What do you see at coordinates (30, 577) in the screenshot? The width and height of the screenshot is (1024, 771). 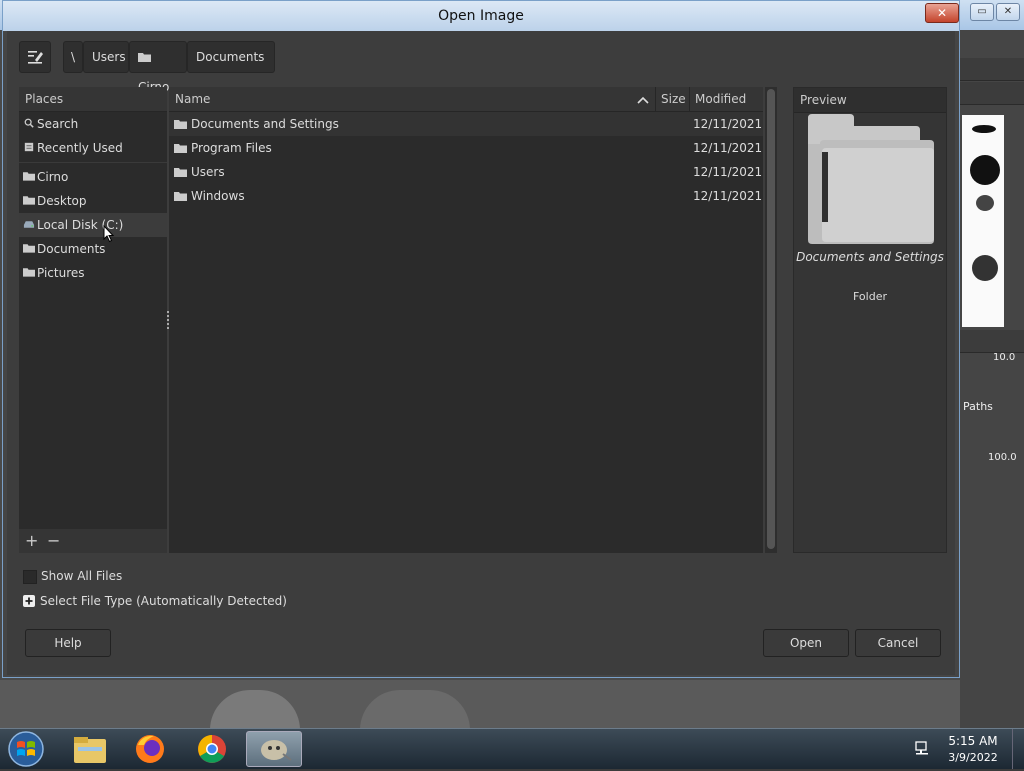 I see `checkbox-box` at bounding box center [30, 577].